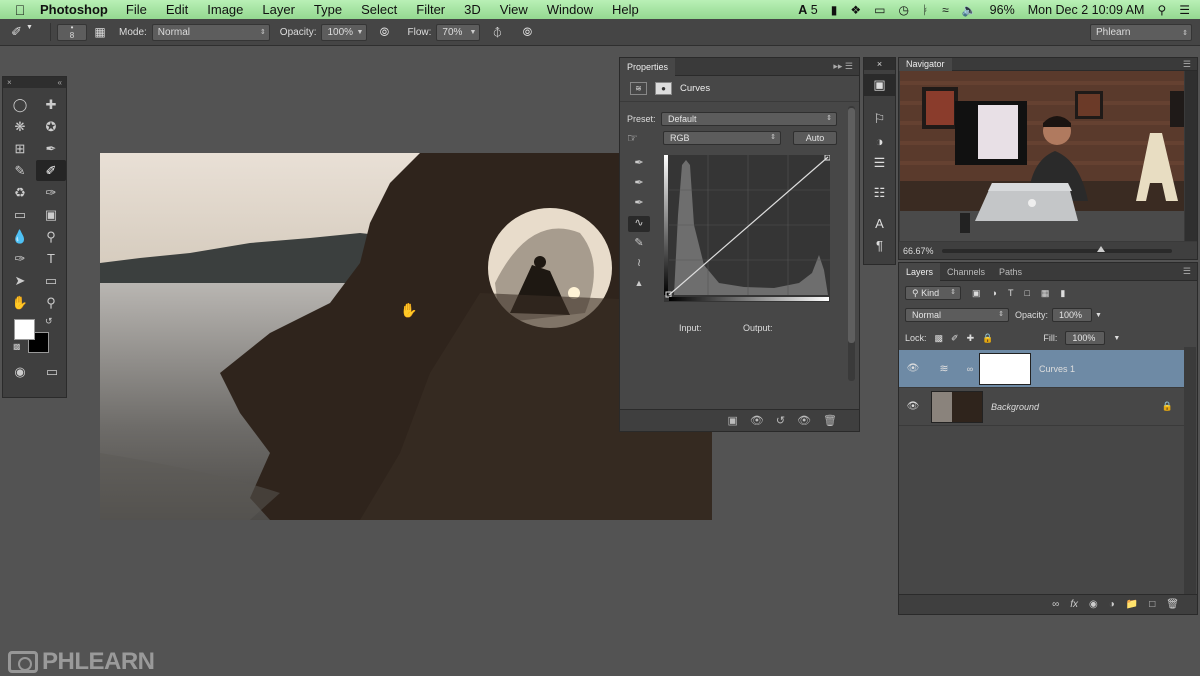  What do you see at coordinates (100, 32) in the screenshot?
I see `brush-panel-toggle-icon: ▦` at bounding box center [100, 32].